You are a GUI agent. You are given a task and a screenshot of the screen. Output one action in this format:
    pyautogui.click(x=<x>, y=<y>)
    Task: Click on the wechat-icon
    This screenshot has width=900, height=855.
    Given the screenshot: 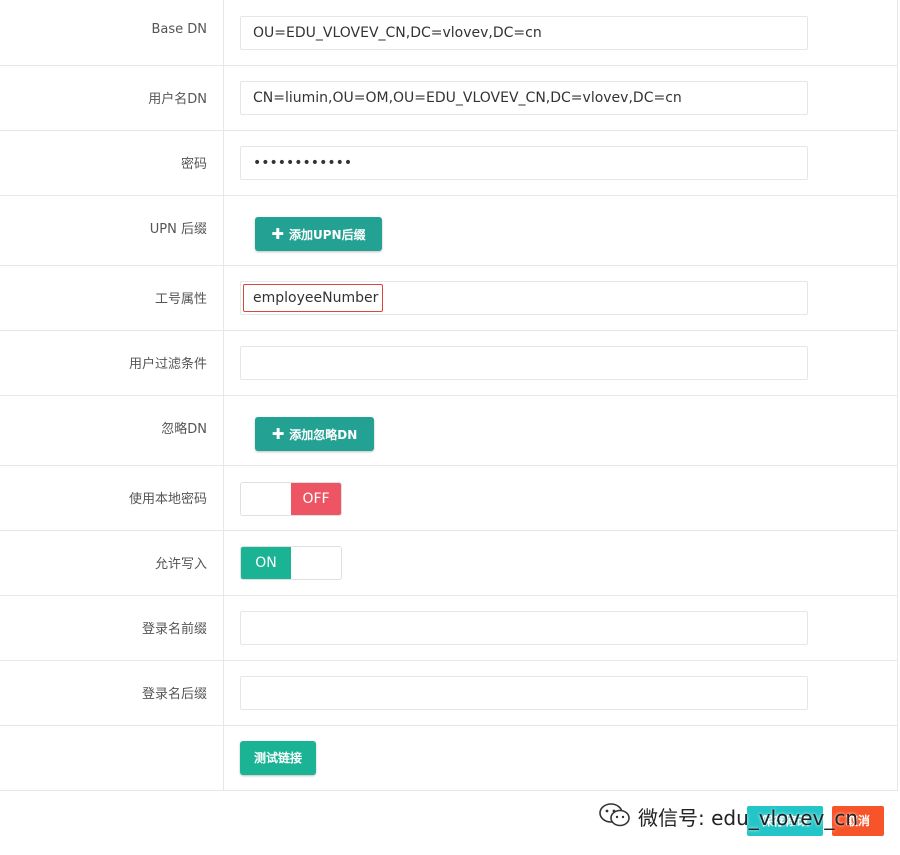 What is the action you would take?
    pyautogui.click(x=615, y=820)
    